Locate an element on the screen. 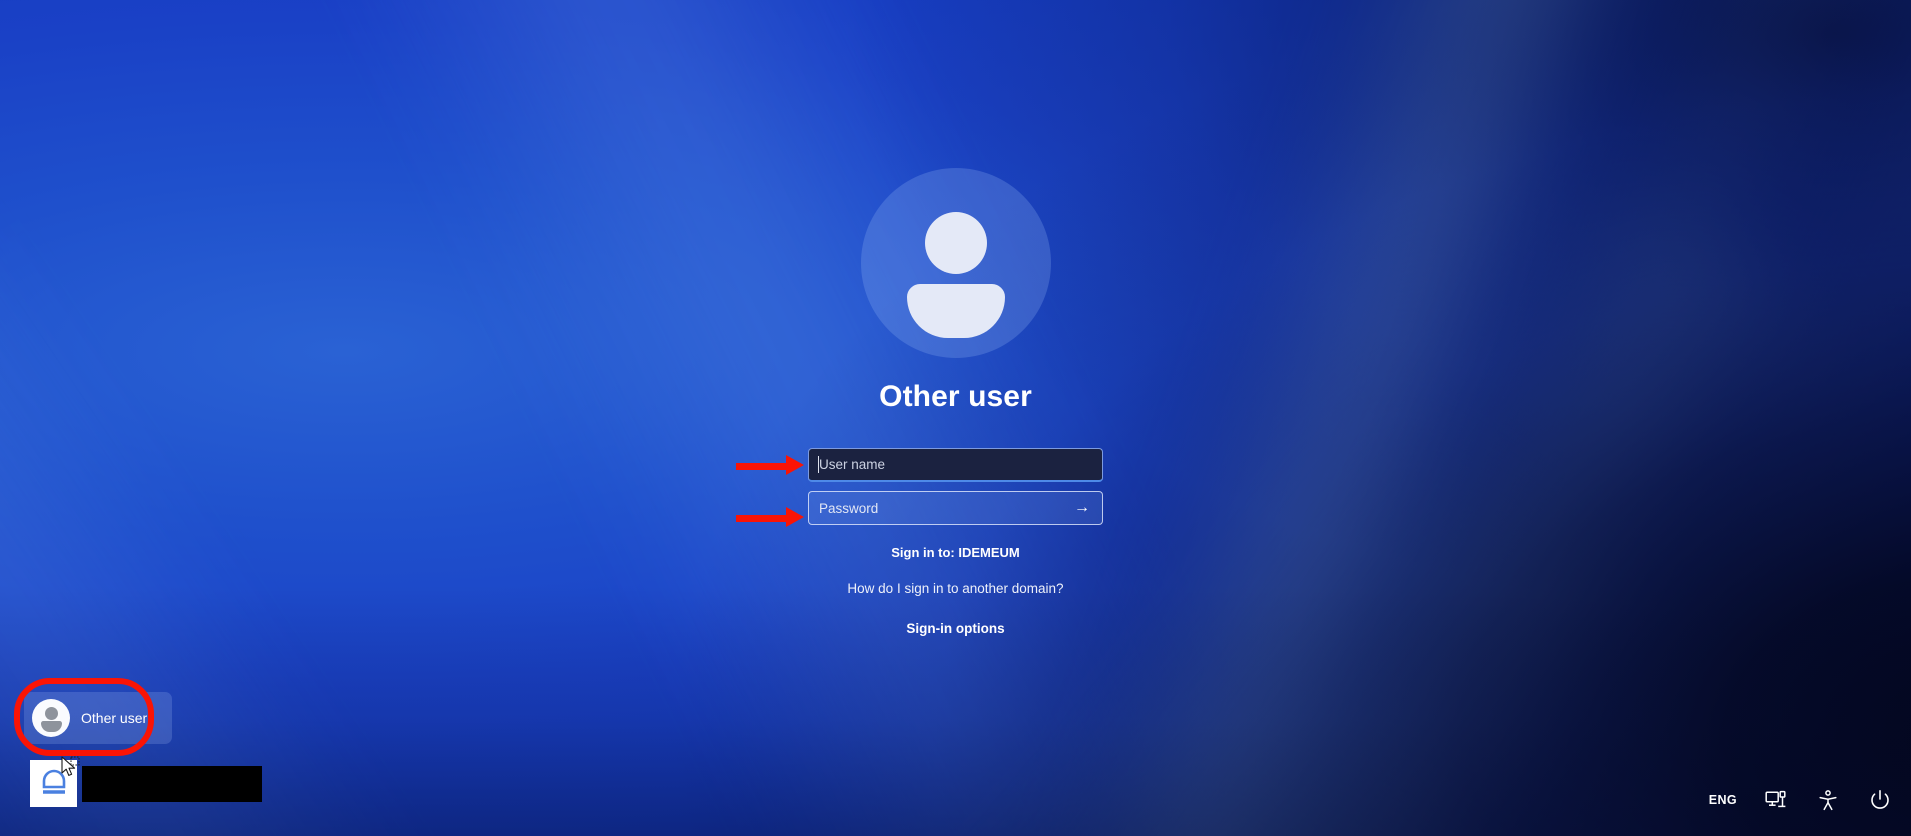 This screenshot has height=836, width=1911. password-input: Password → is located at coordinates (955, 508).